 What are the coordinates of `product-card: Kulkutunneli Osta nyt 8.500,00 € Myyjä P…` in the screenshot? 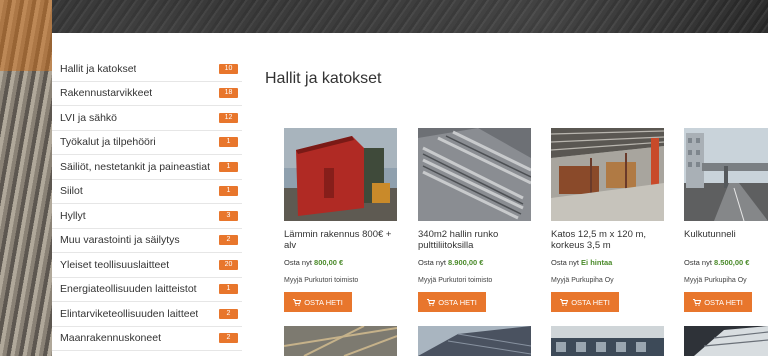 It's located at (726, 220).